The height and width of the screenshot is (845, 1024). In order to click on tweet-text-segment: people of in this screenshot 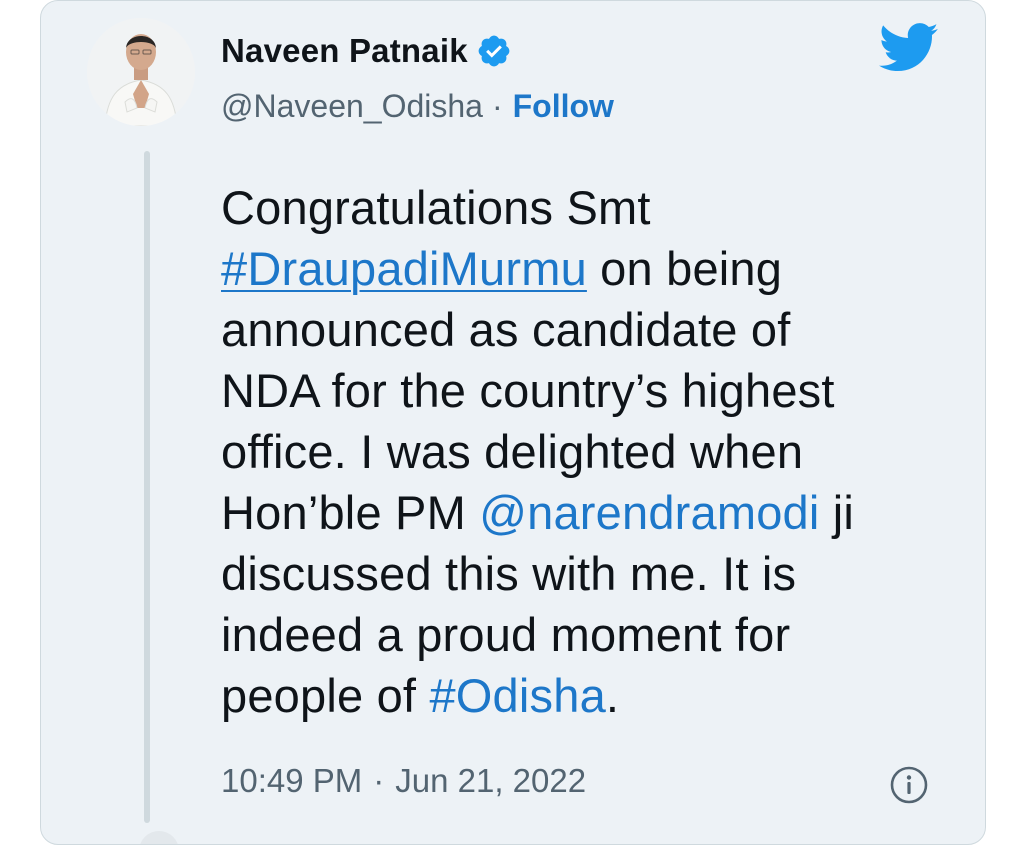, I will do `click(325, 695)`.